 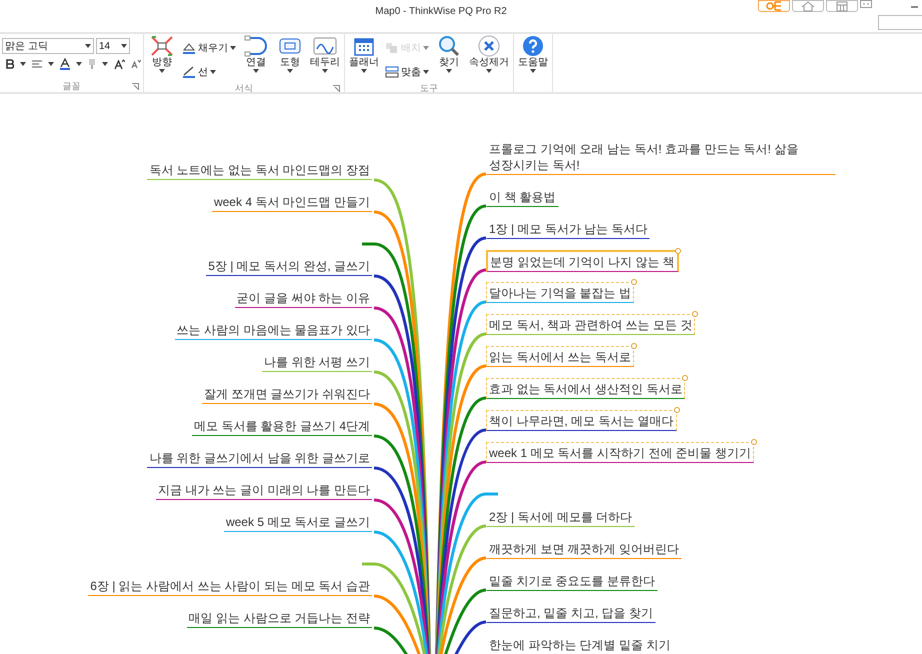 What do you see at coordinates (287, 395) in the screenshot?
I see `map-node: 잘게 쪼개면 글쓰기가 쉬워진다` at bounding box center [287, 395].